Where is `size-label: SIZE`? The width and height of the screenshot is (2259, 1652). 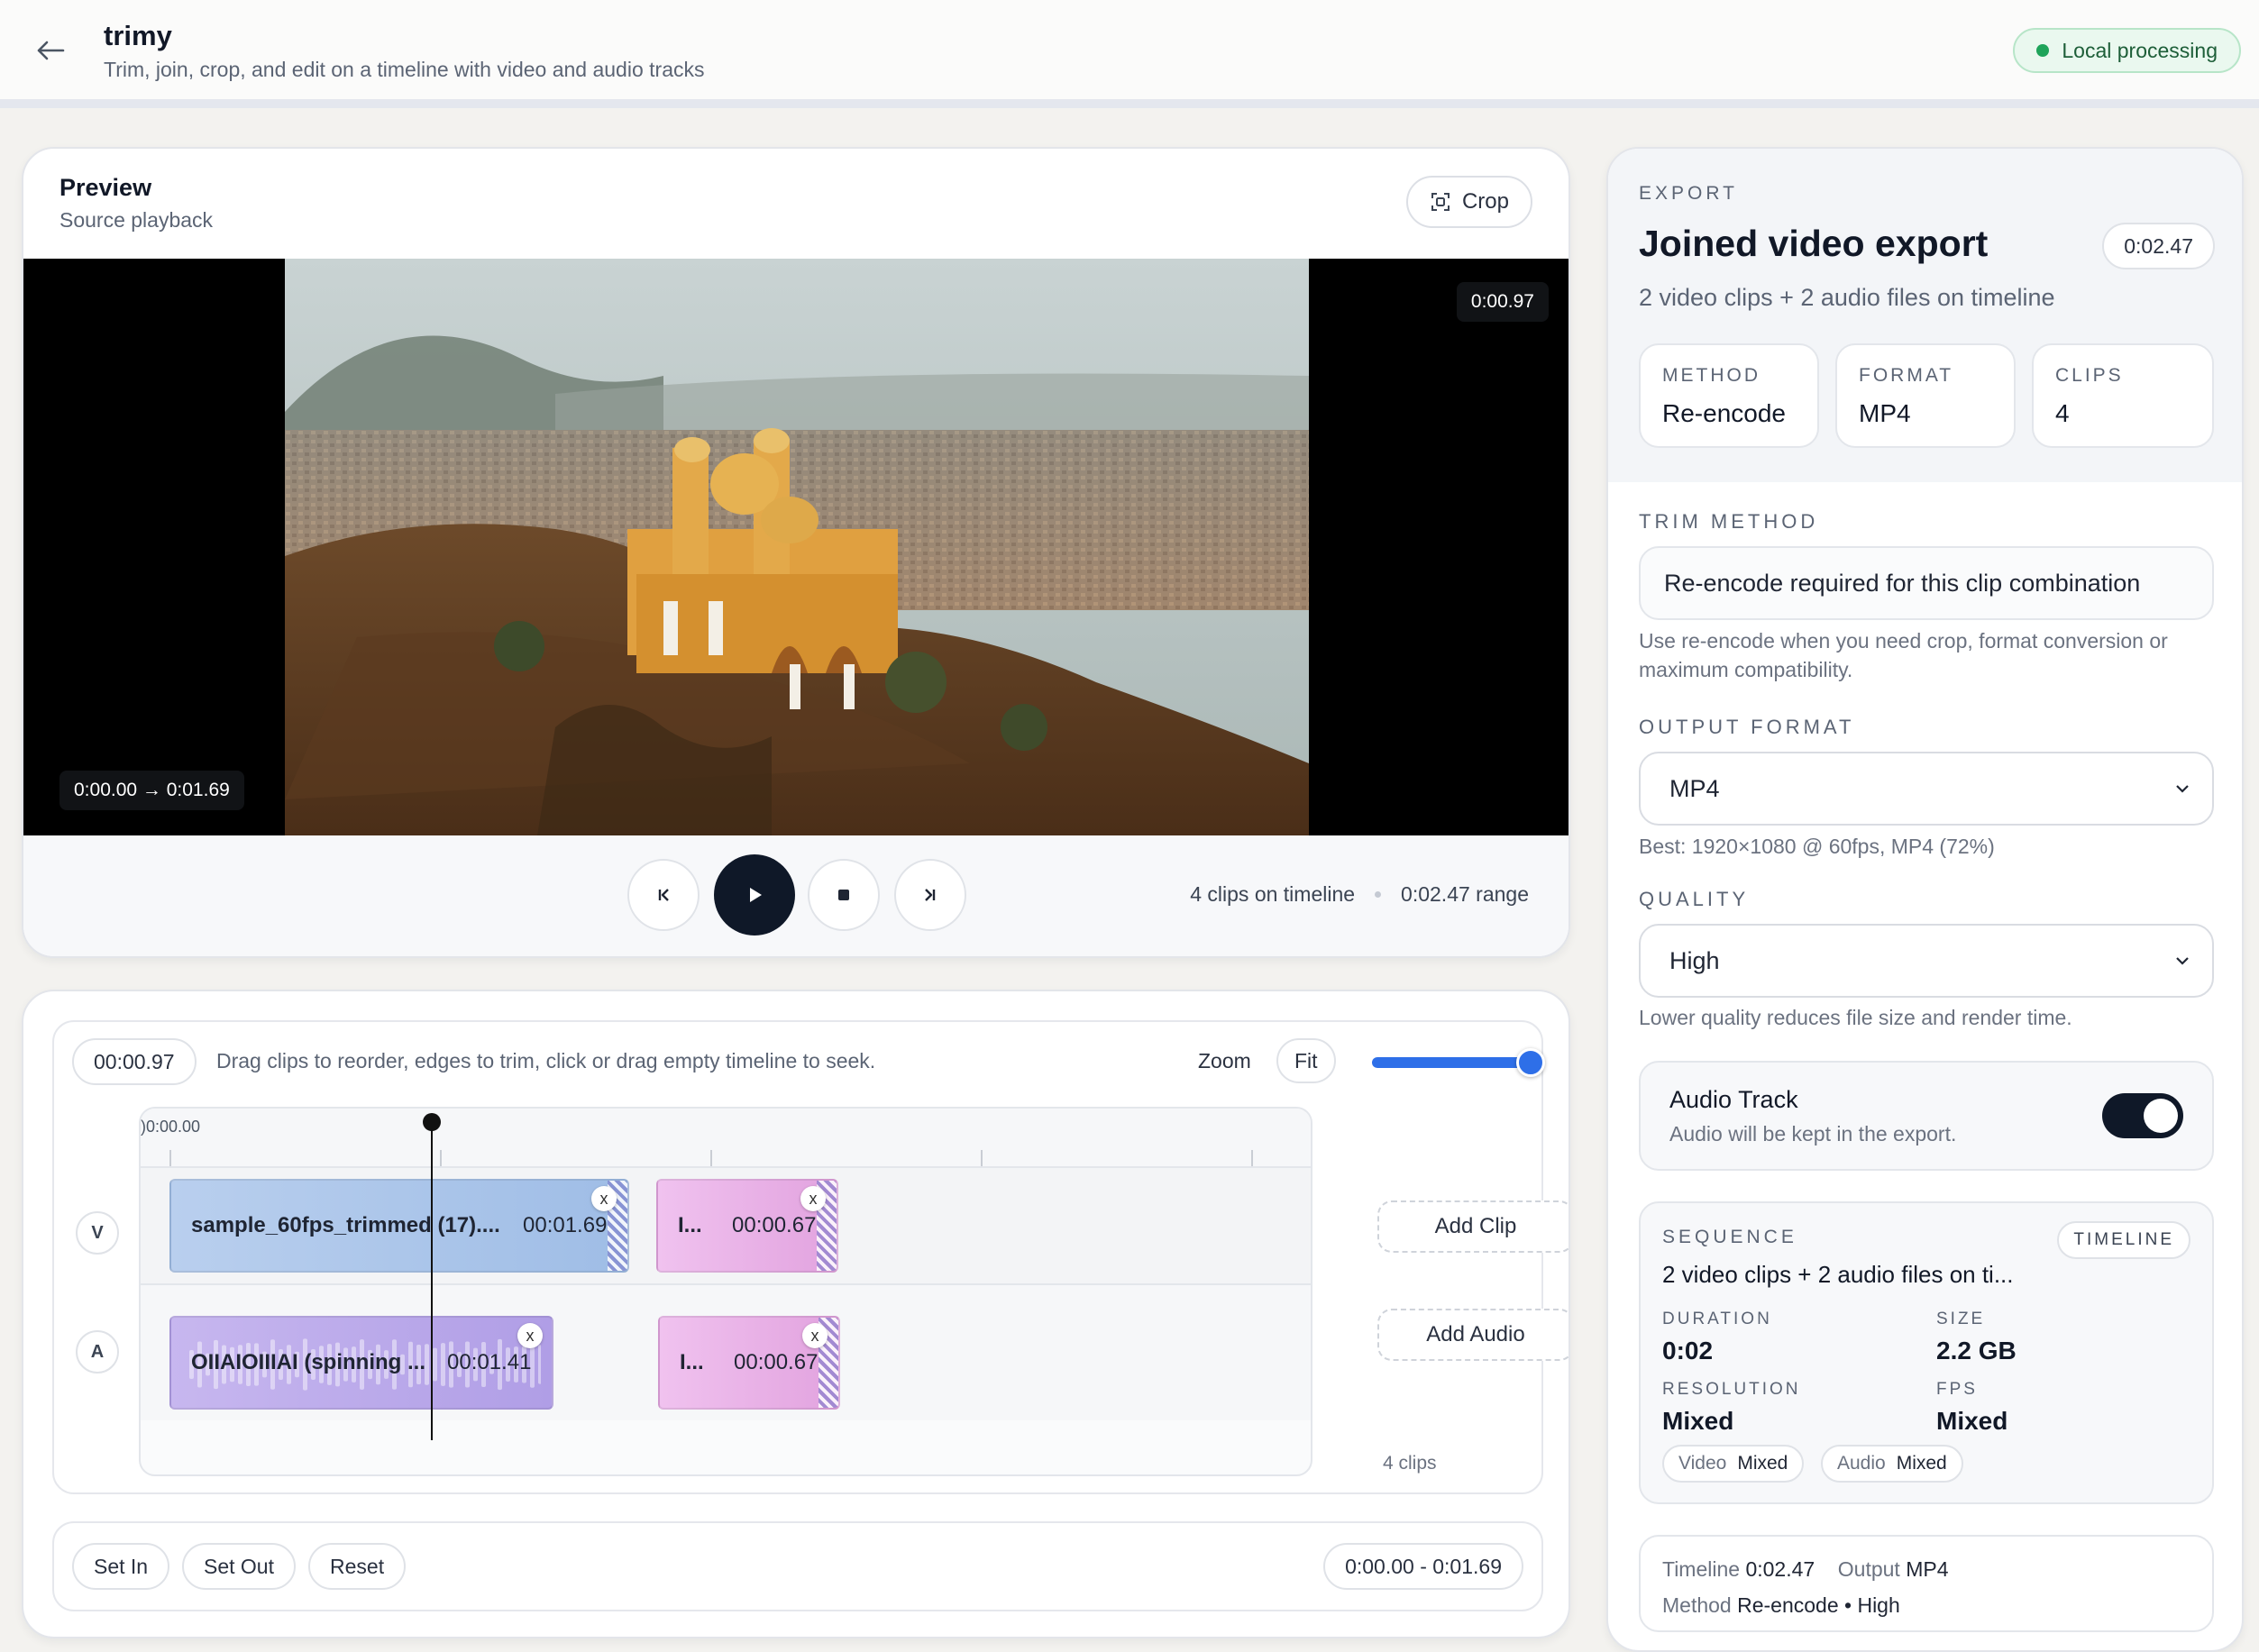 size-label: SIZE is located at coordinates (1961, 1319).